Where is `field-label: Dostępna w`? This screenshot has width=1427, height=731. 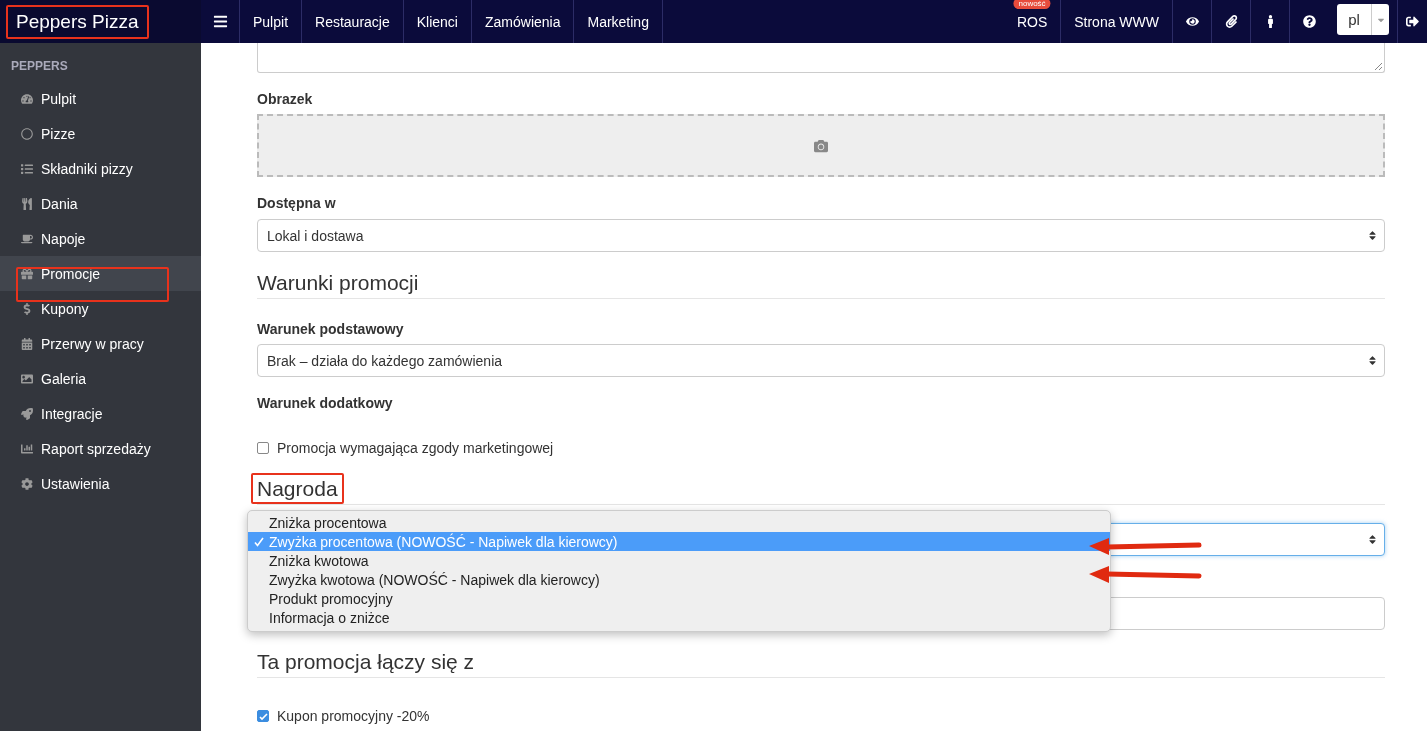 field-label: Dostępna w is located at coordinates (297, 203).